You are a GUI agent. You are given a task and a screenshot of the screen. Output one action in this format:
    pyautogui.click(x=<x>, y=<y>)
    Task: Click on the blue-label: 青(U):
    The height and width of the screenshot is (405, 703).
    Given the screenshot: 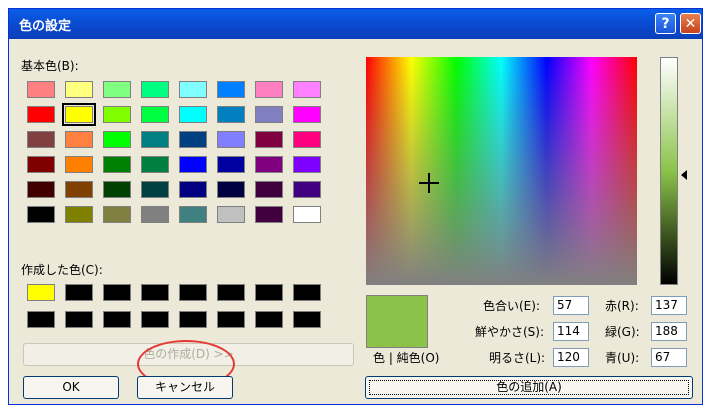 What is the action you would take?
    pyautogui.click(x=622, y=358)
    